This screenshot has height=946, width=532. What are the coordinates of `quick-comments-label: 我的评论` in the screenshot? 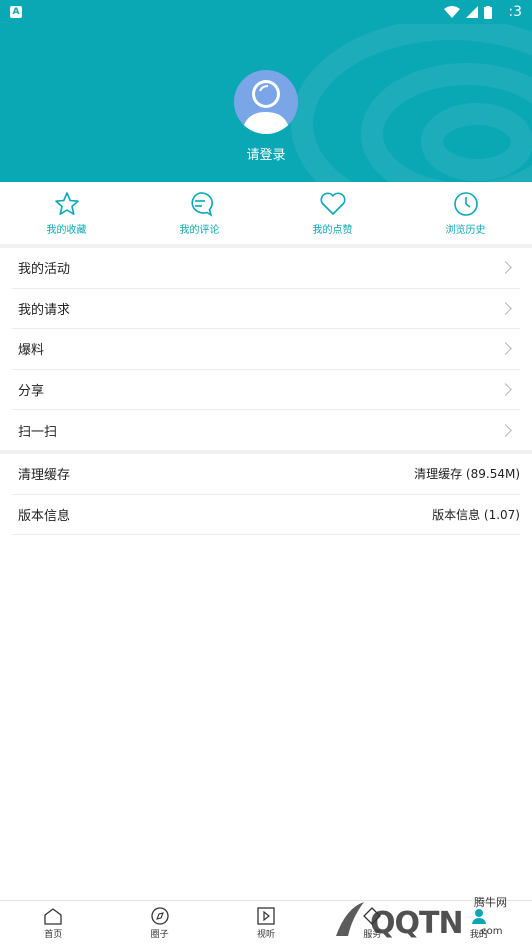 It's located at (199, 230).